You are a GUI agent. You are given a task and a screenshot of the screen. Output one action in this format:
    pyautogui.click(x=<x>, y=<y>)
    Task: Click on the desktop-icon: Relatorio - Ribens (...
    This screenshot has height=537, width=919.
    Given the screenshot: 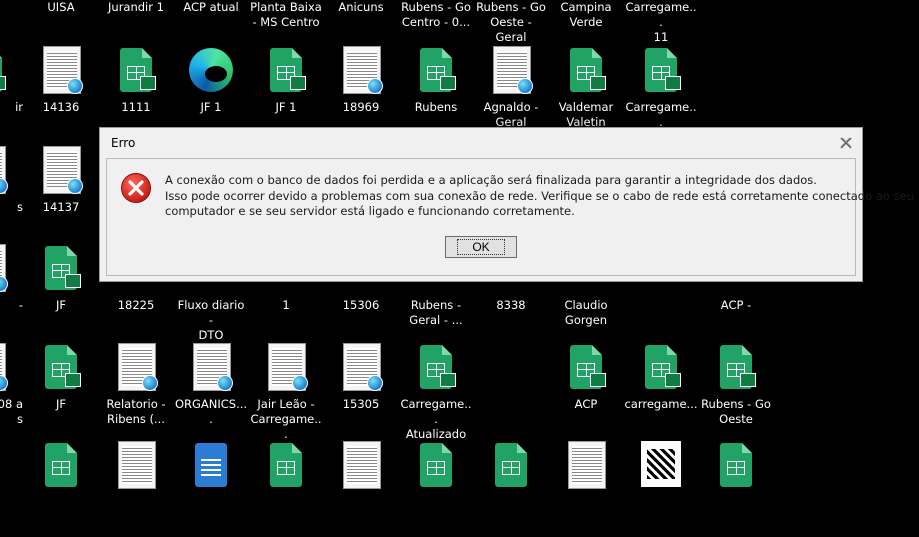 What is the action you would take?
    pyautogui.click(x=136, y=391)
    